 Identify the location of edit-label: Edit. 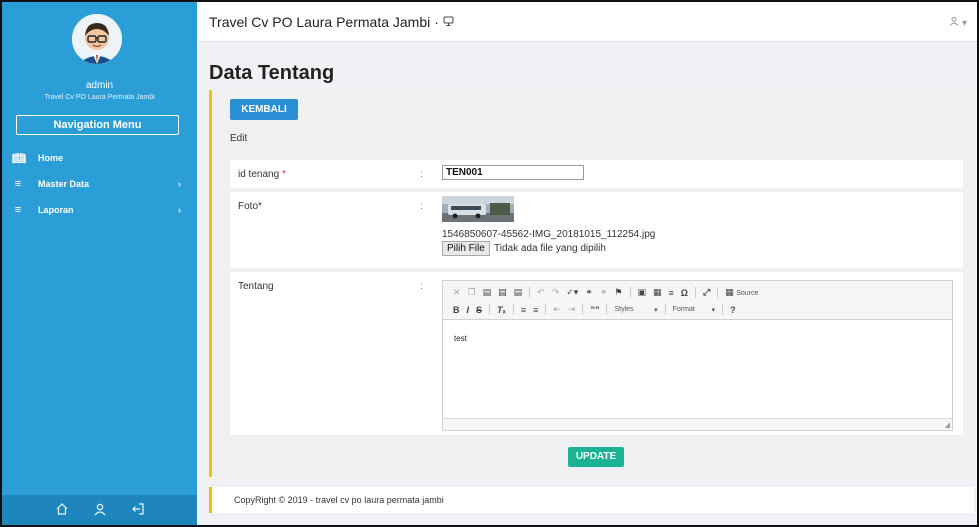
(239, 138).